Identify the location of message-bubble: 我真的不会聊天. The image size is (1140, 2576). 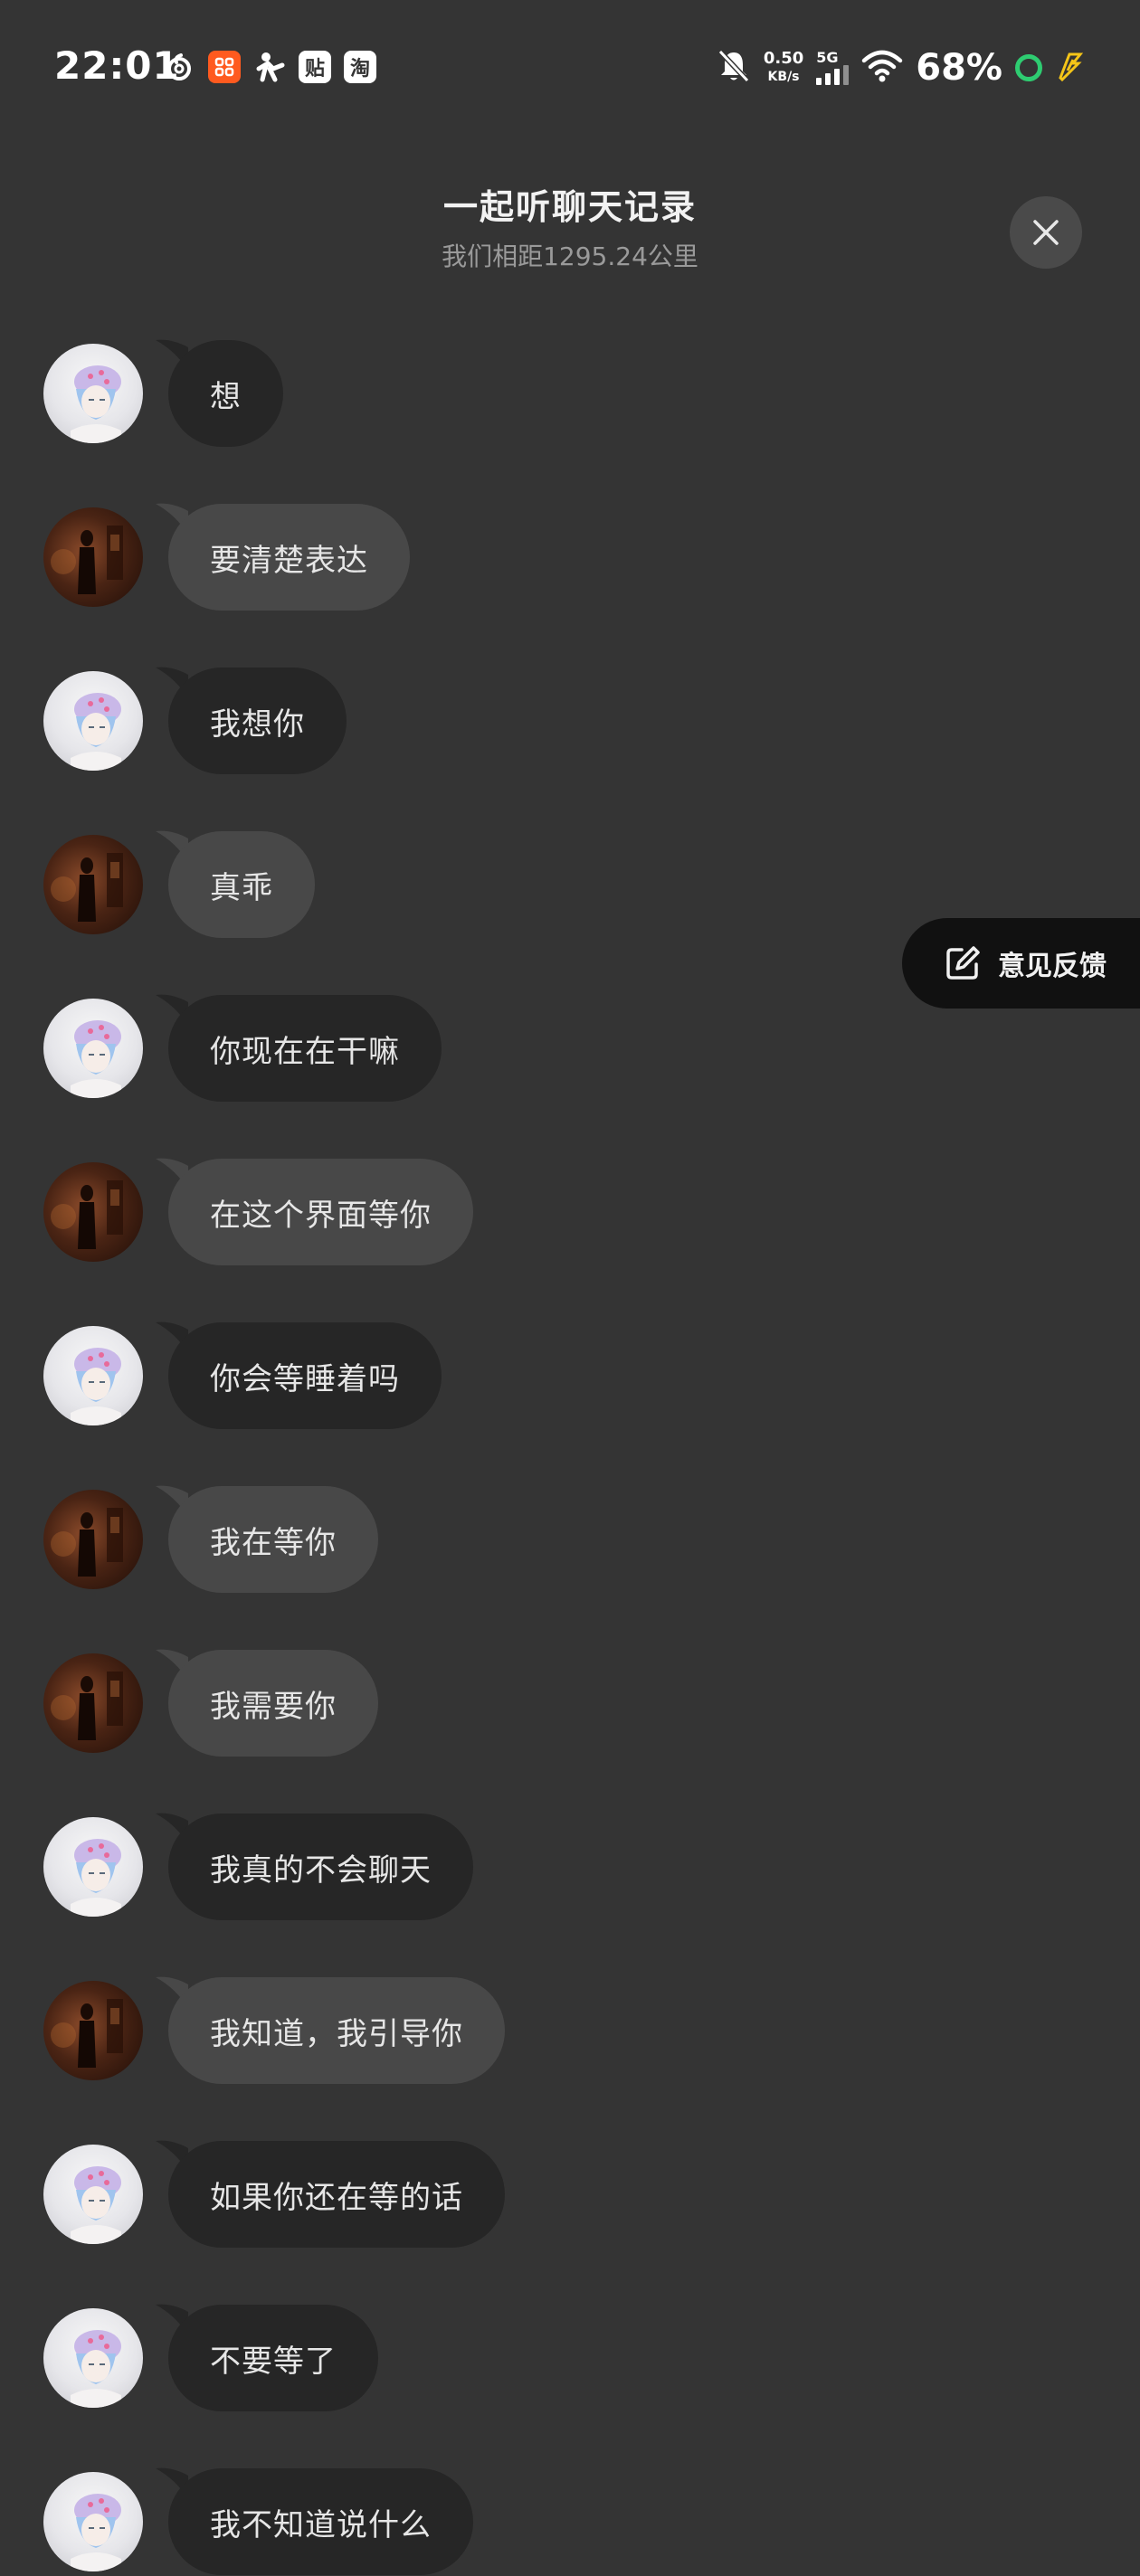
(320, 1867).